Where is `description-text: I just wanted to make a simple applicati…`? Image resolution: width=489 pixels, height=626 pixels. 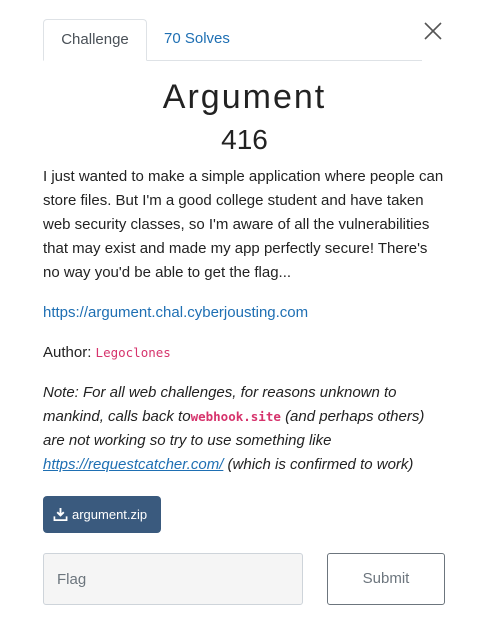 description-text: I just wanted to make a simple applicati… is located at coordinates (243, 224).